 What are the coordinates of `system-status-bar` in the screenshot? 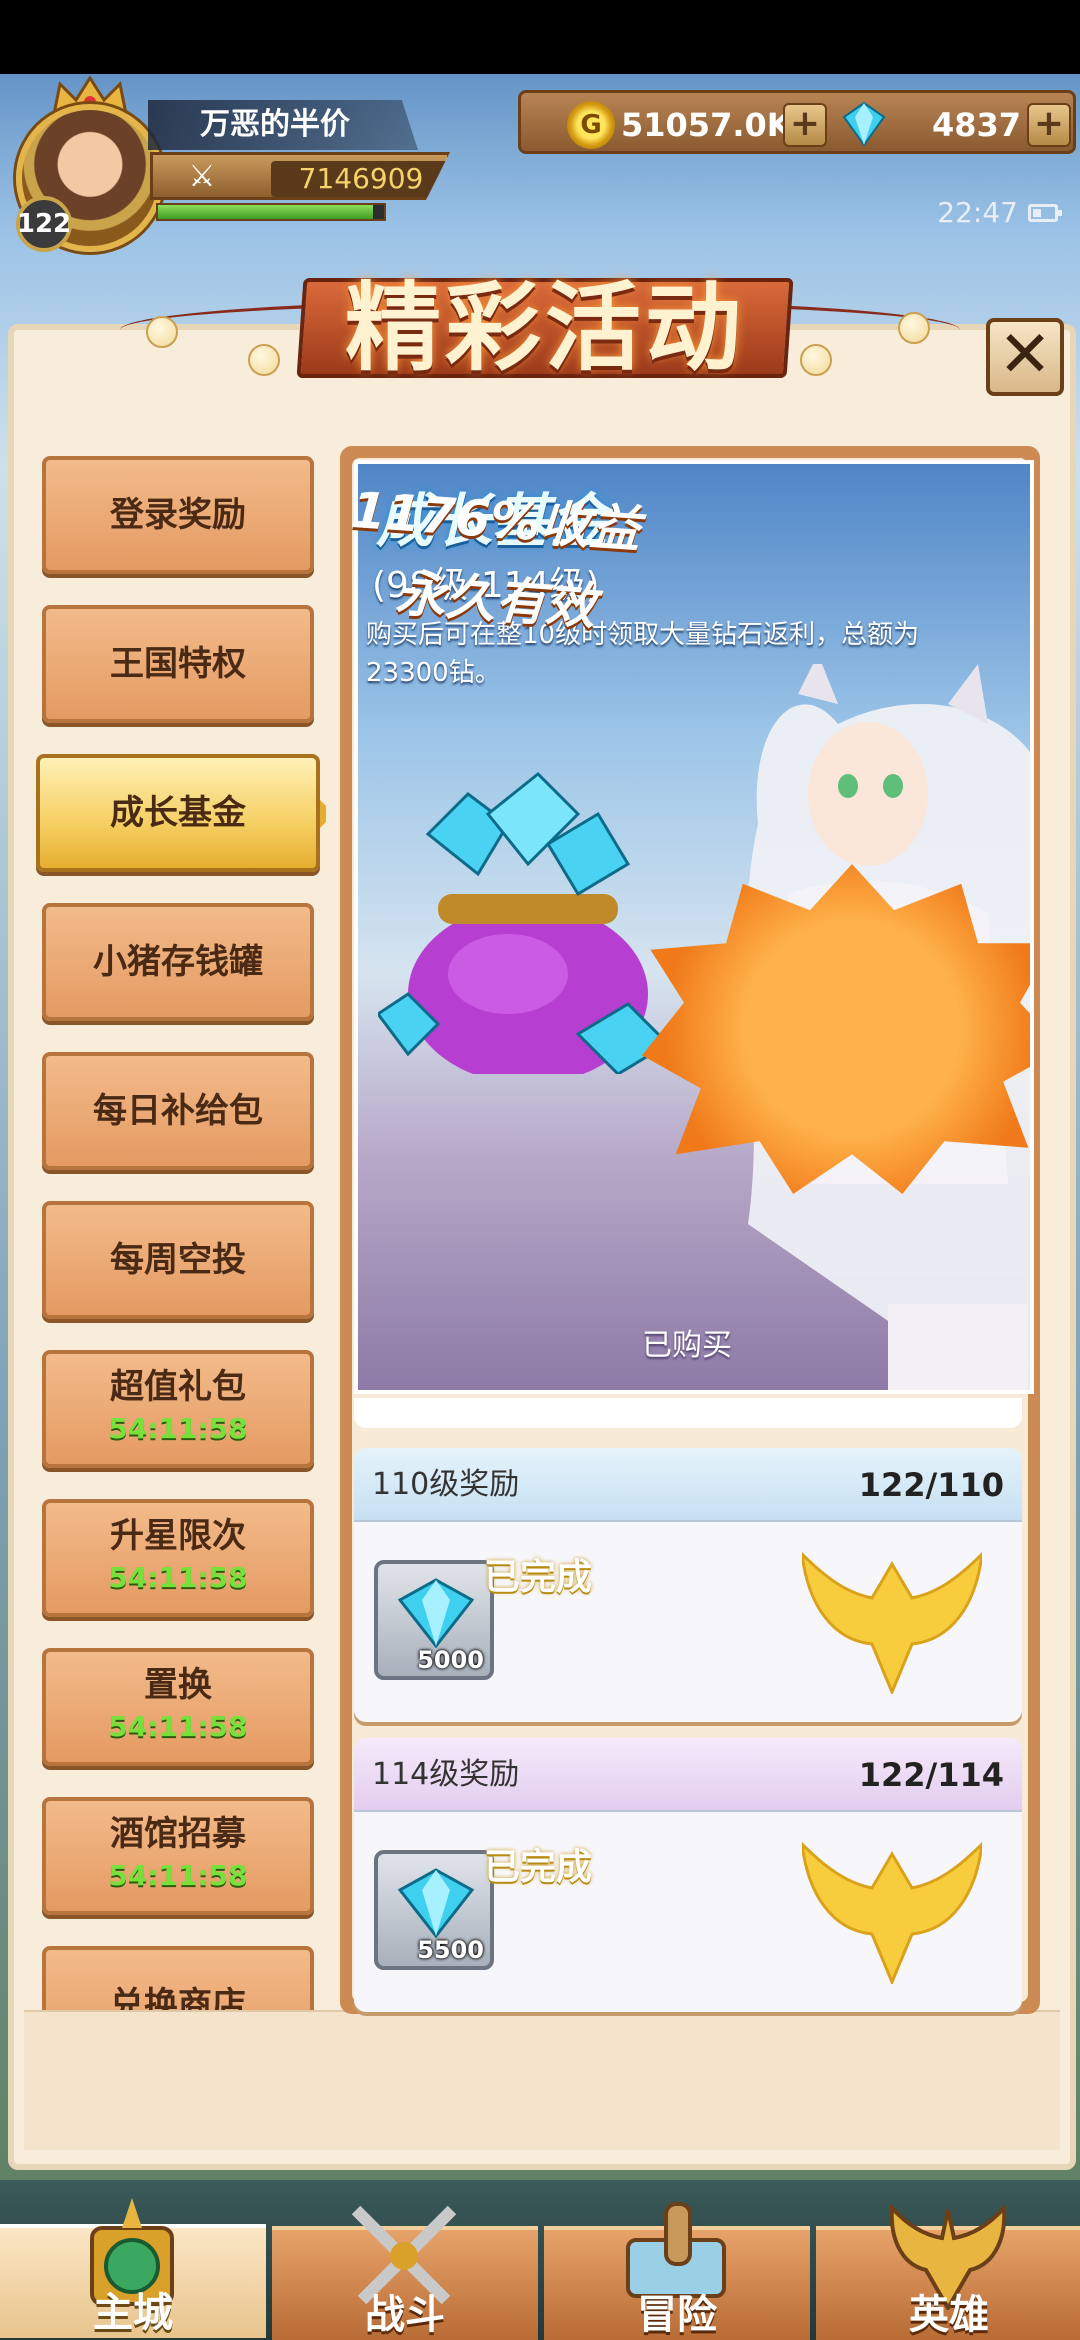 It's located at (540, 37).